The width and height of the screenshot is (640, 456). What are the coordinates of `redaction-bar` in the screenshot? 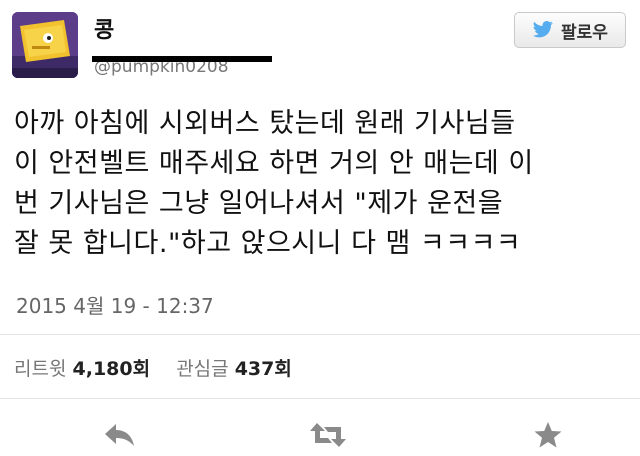 It's located at (182, 59).